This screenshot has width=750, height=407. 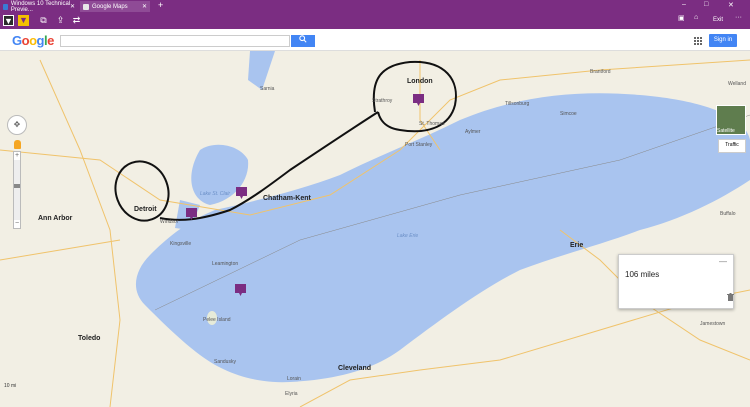 What do you see at coordinates (517, 104) in the screenshot?
I see `label-tillsonburg: Tillsonburg` at bounding box center [517, 104].